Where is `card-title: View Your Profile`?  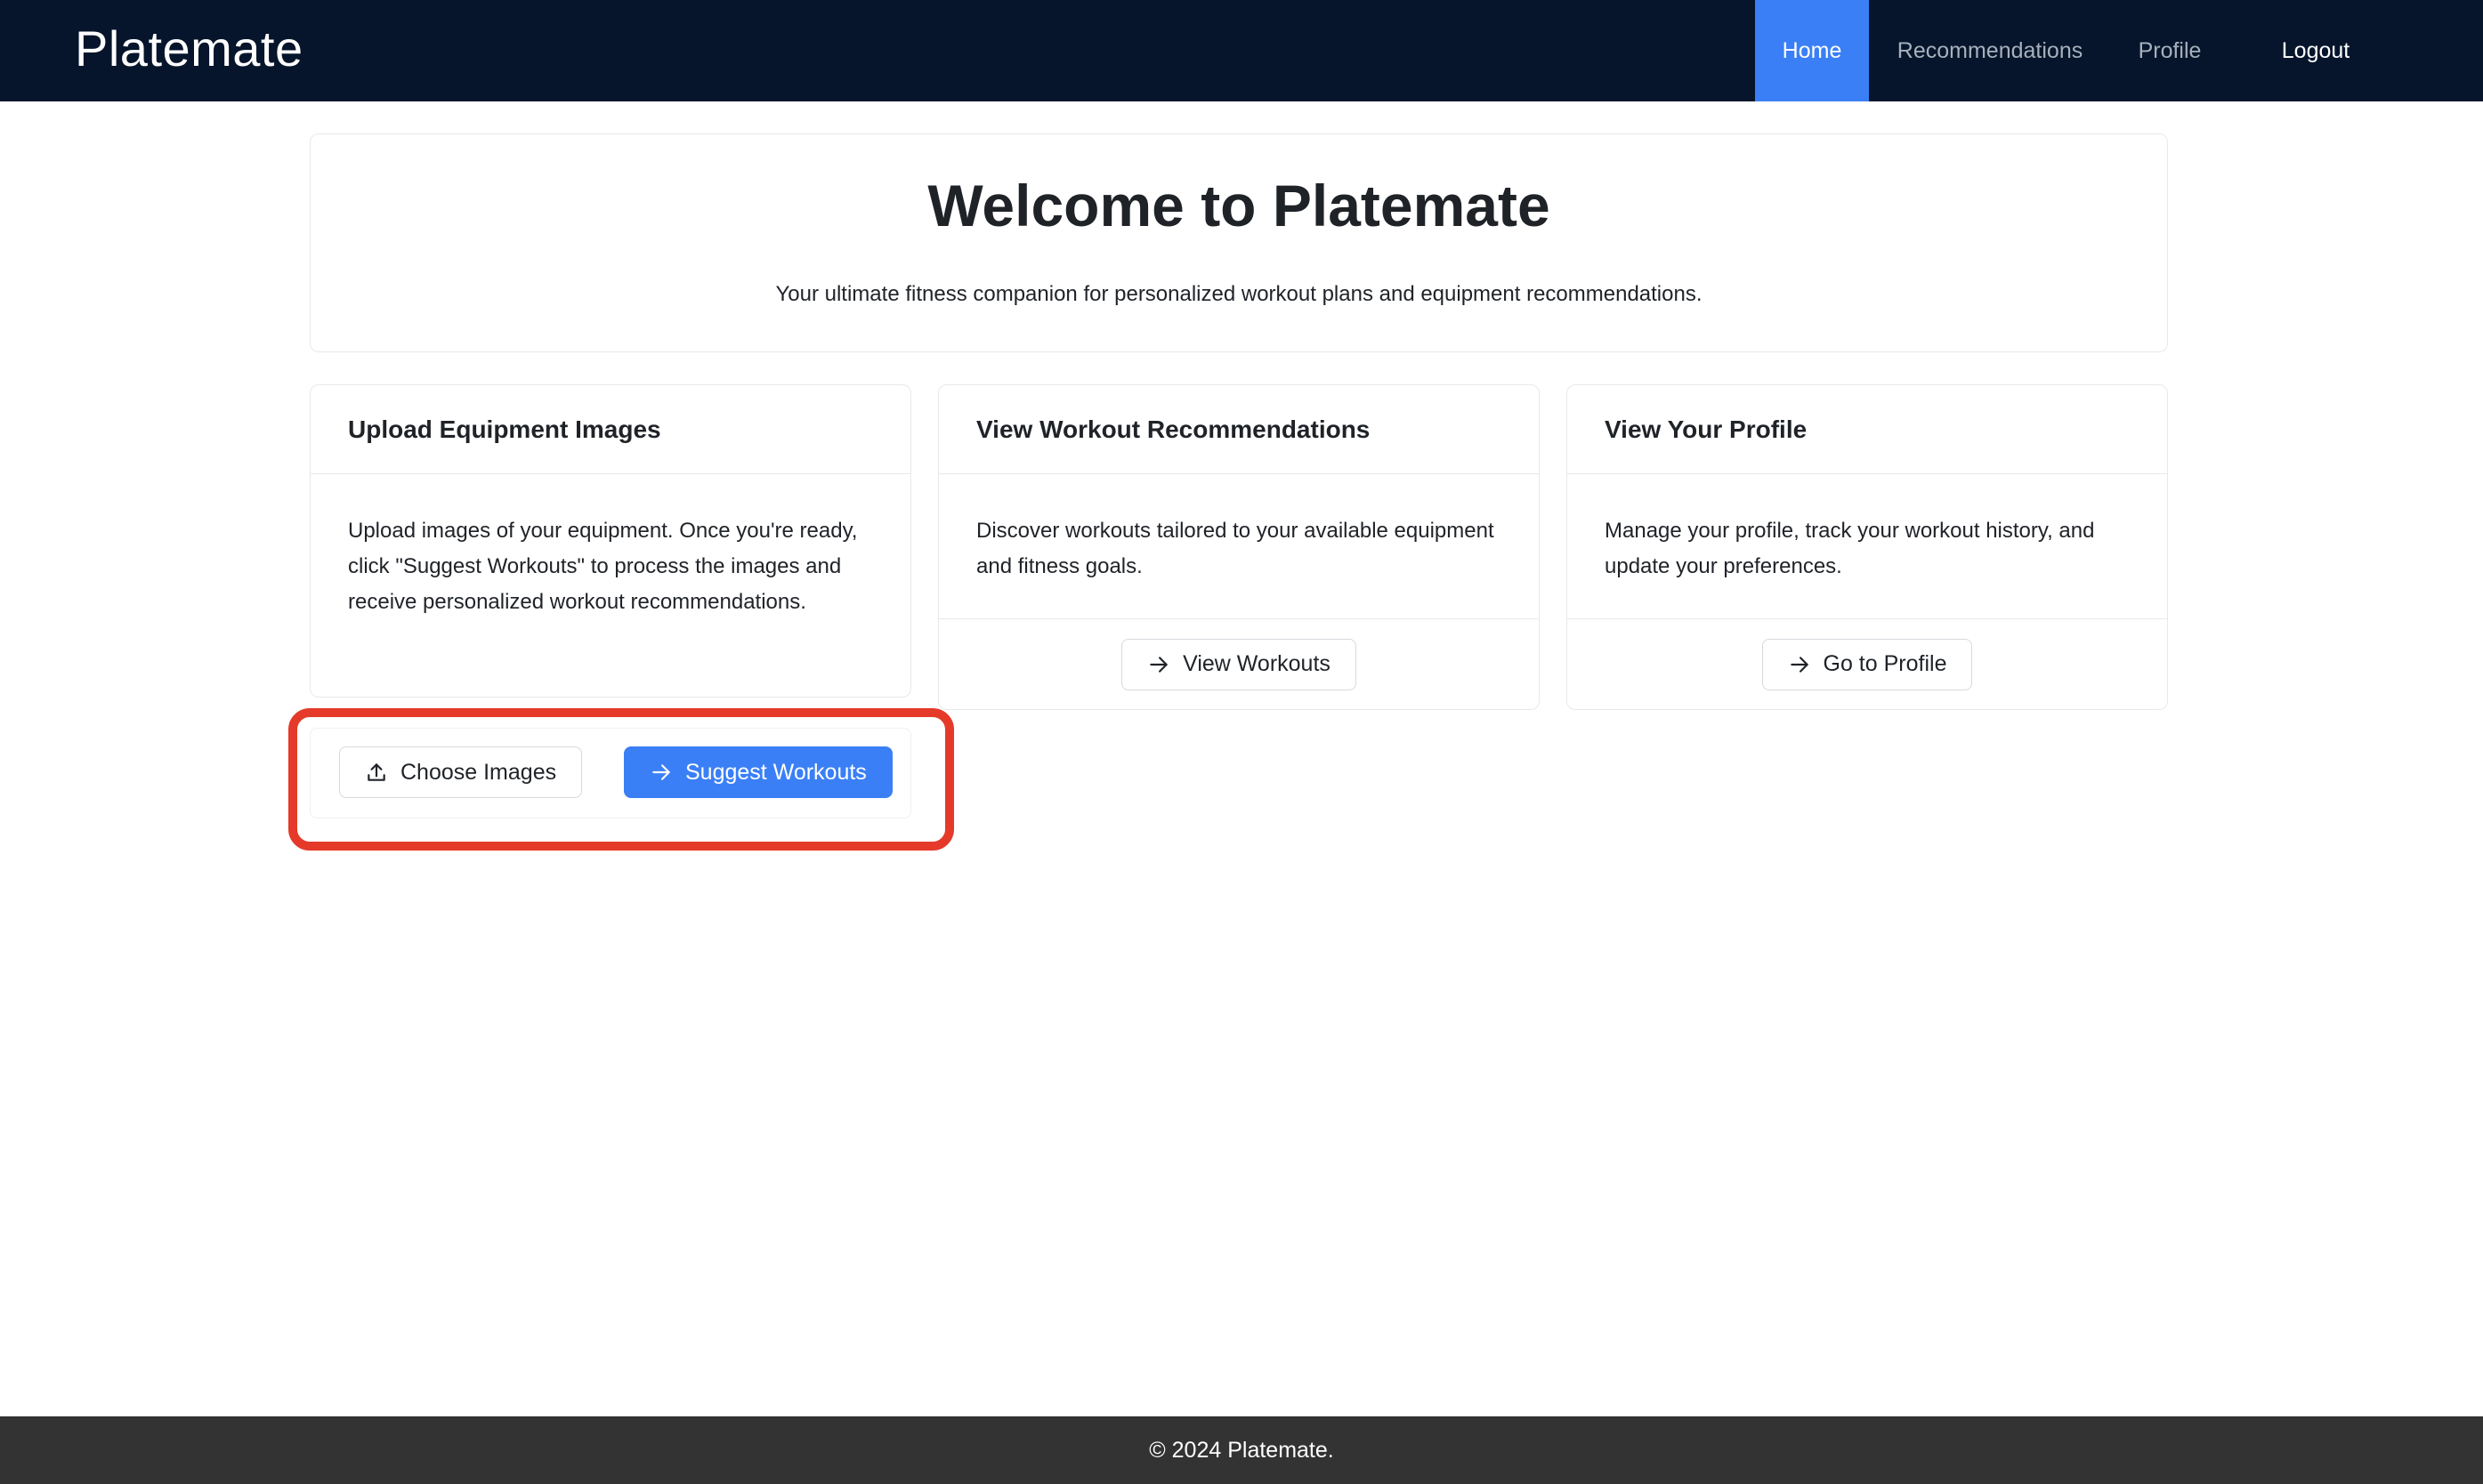
card-title: View Your Profile is located at coordinates (1867, 429).